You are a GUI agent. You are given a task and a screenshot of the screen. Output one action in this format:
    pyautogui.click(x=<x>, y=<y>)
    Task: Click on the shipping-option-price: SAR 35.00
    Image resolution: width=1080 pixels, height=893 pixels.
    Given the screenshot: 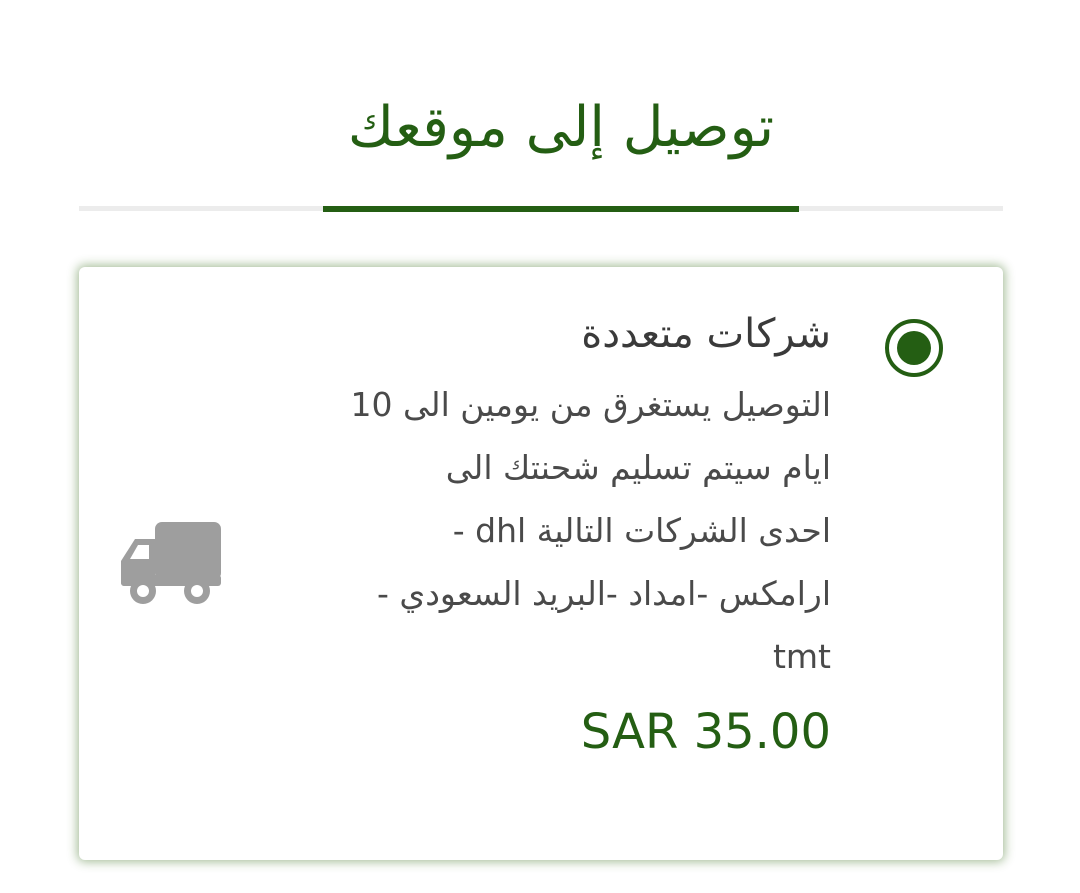 What is the action you would take?
    pyautogui.click(x=705, y=732)
    